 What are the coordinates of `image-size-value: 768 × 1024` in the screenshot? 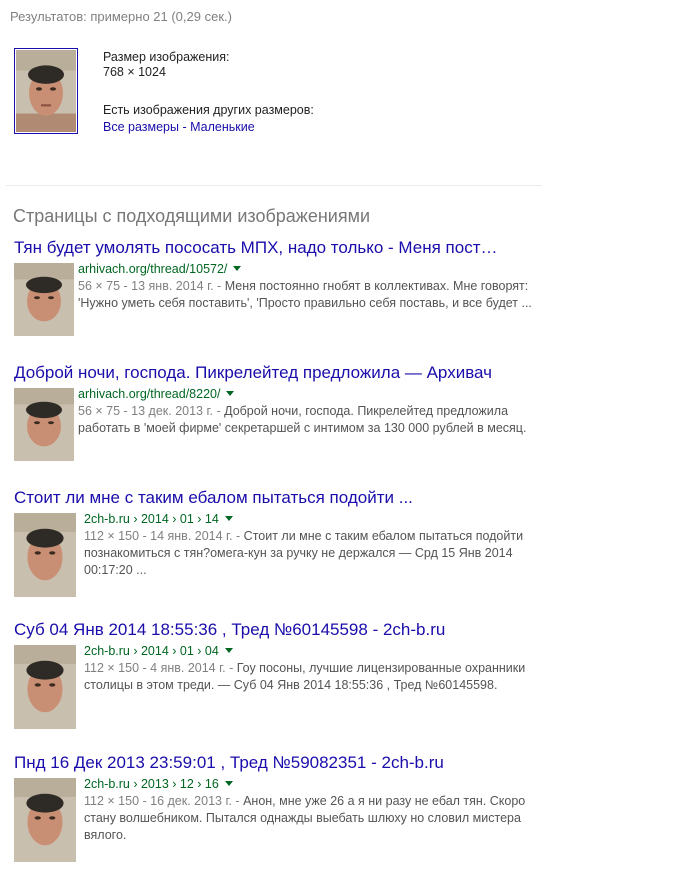 It's located at (134, 72).